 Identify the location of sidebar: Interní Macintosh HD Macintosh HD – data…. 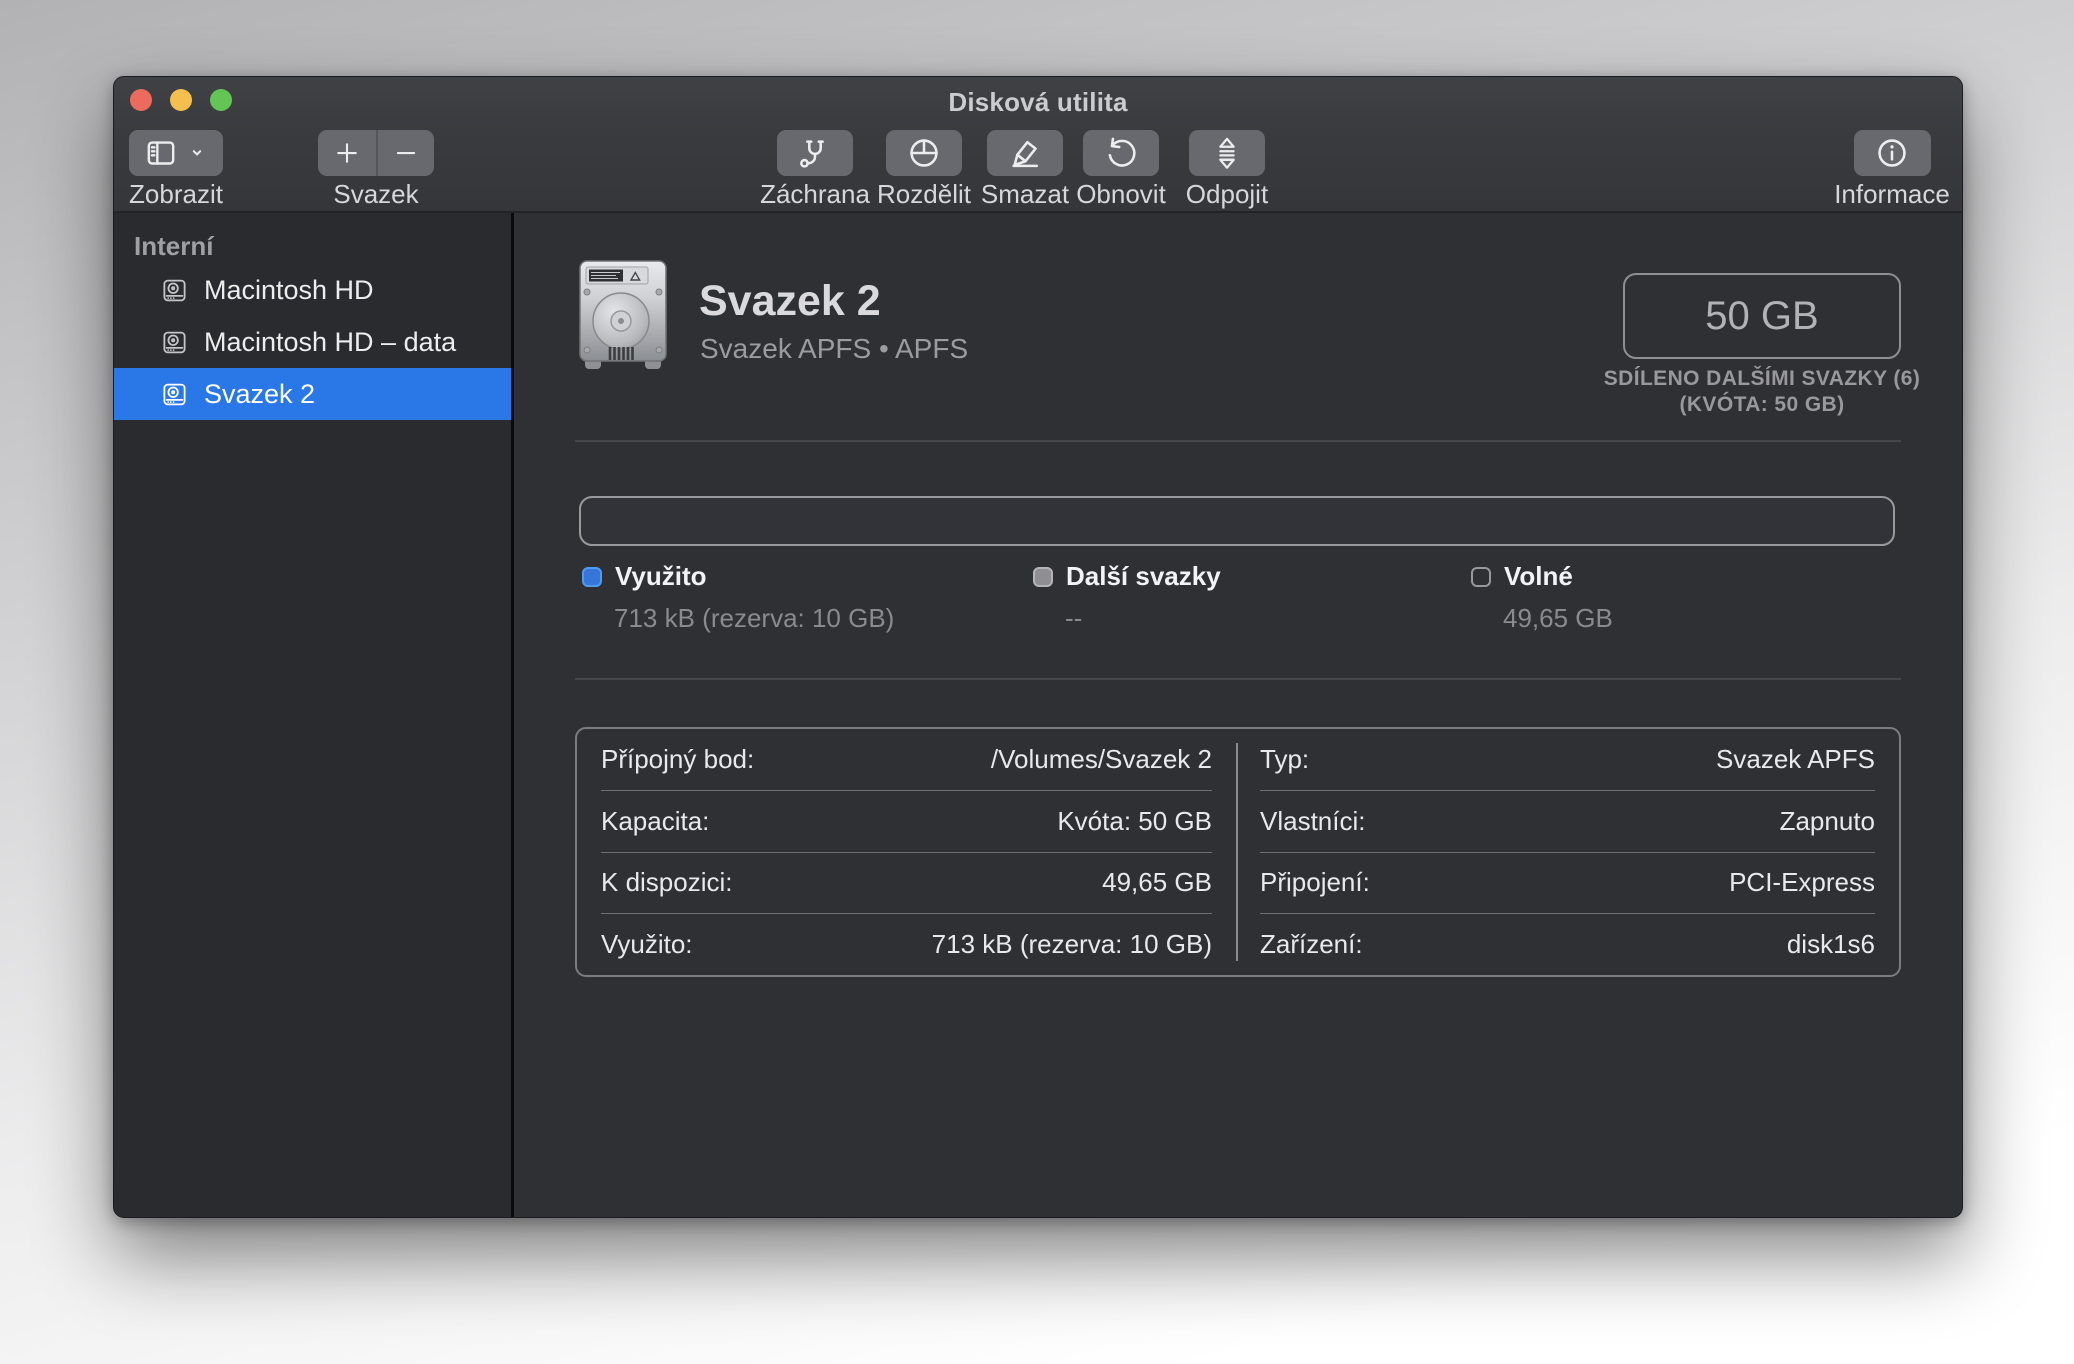
(312, 715).